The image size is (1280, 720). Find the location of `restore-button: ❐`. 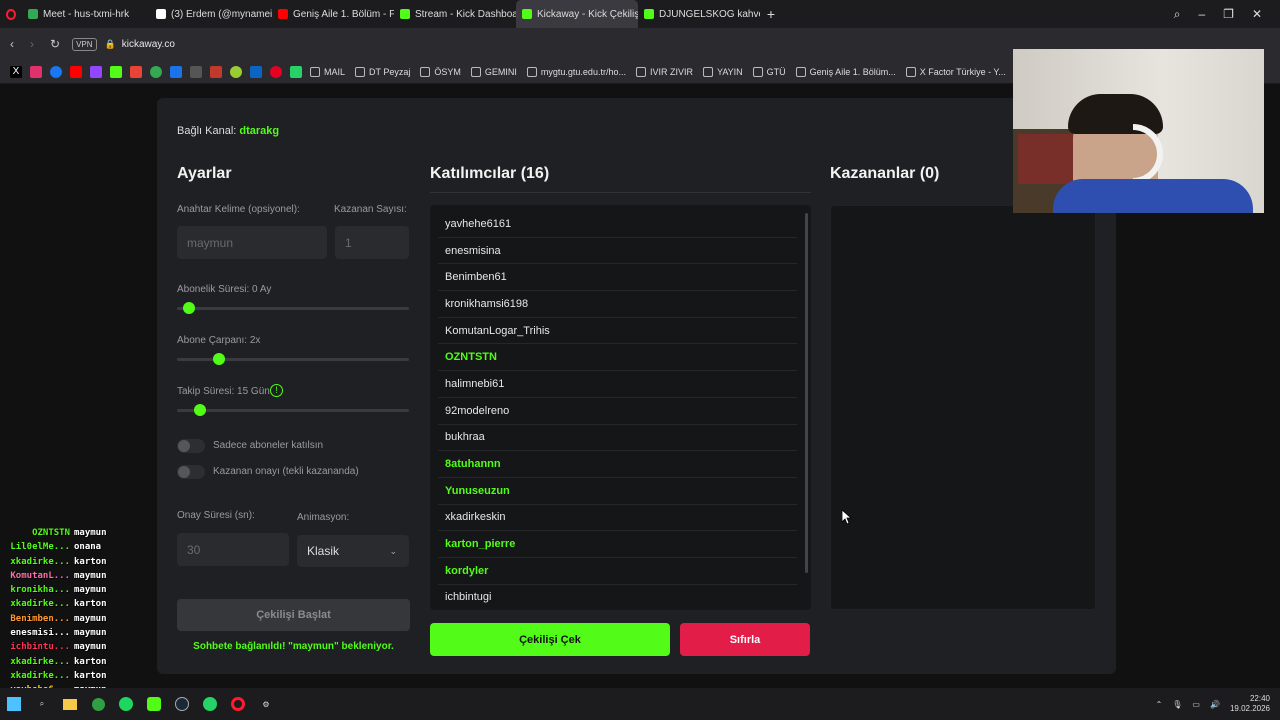

restore-button: ❐ is located at coordinates (1228, 14).